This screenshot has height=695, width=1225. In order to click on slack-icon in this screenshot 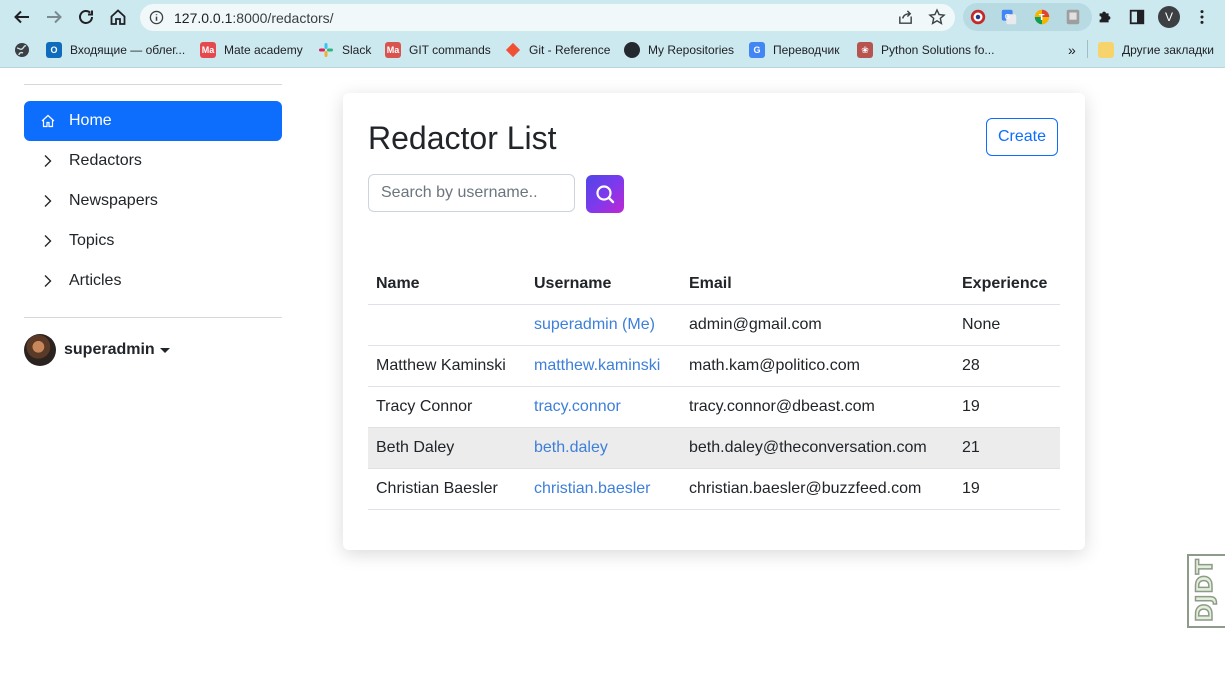, I will do `click(326, 50)`.